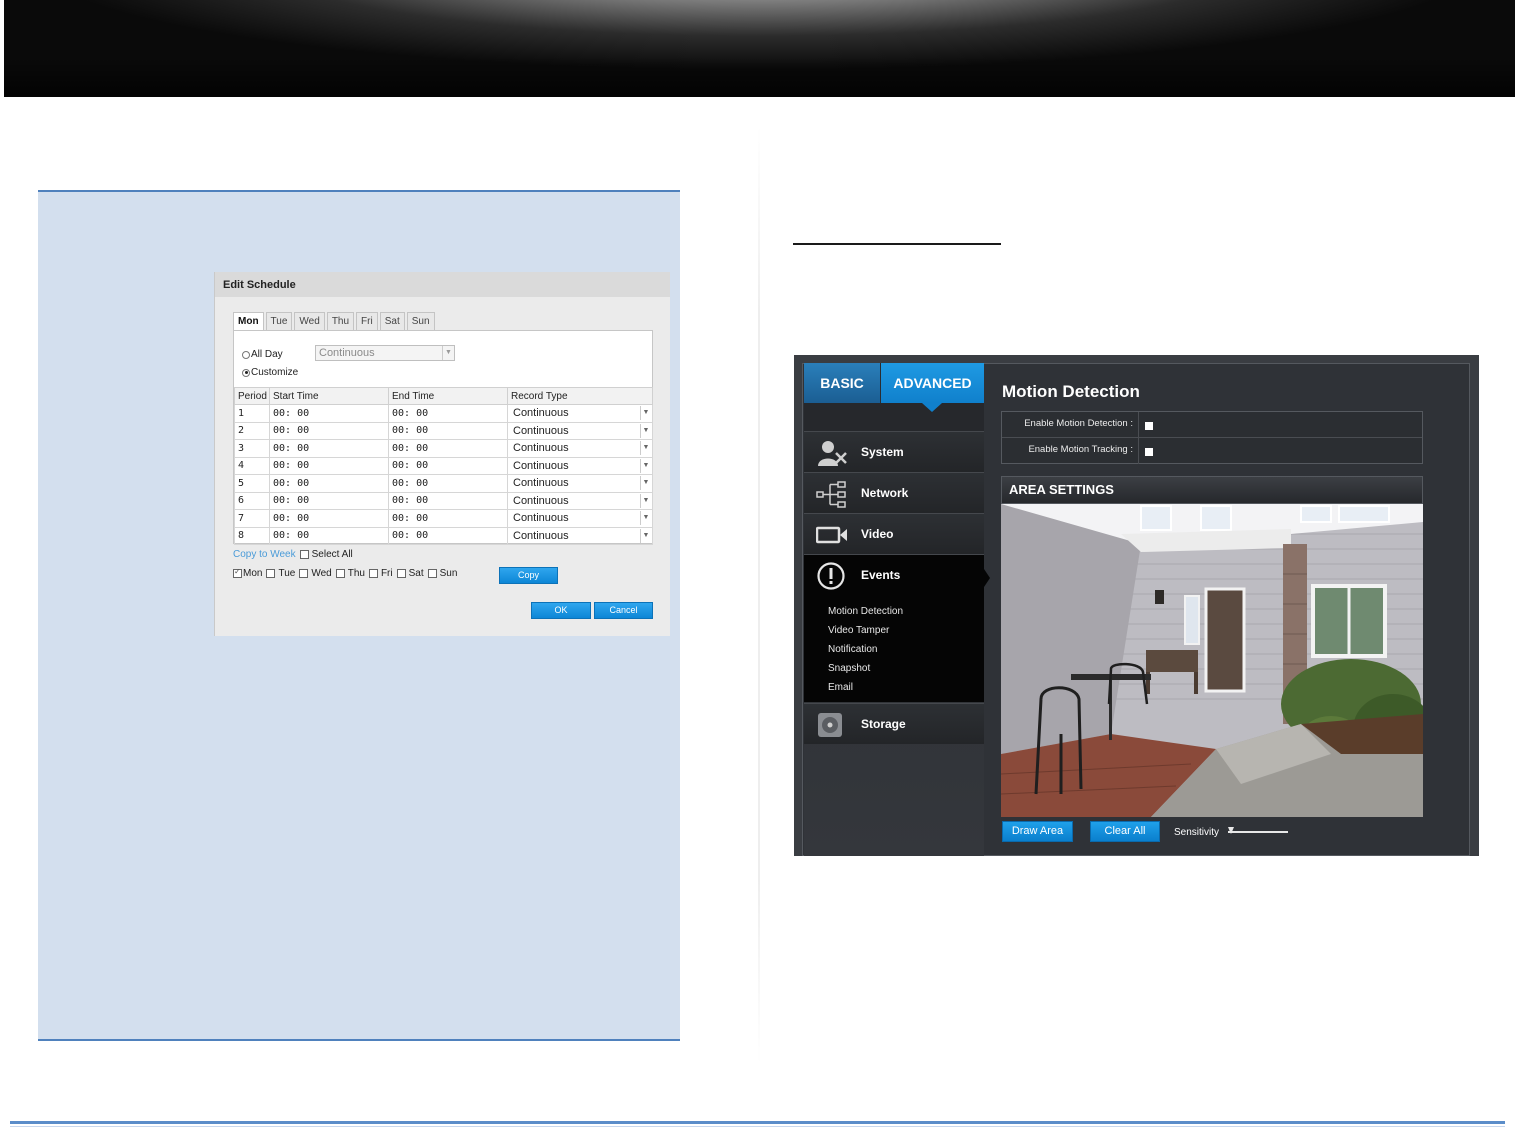 This screenshot has height=1136, width=1515. Describe the element at coordinates (865, 668) in the screenshot. I see `subitem-snapshot: Snapshot` at that location.